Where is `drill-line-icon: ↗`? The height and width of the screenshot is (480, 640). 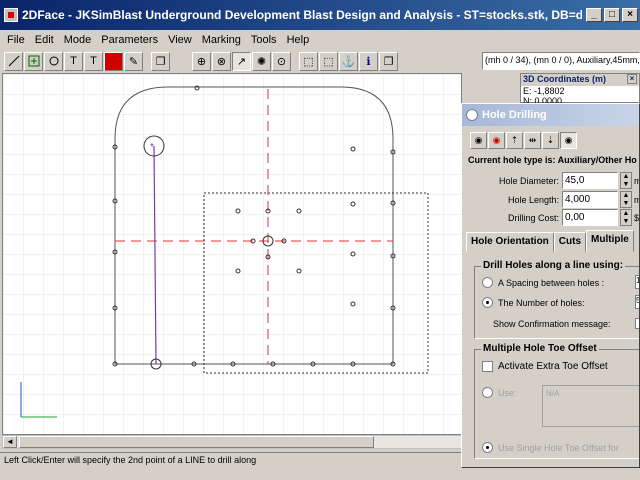 drill-line-icon: ↗ is located at coordinates (241, 61).